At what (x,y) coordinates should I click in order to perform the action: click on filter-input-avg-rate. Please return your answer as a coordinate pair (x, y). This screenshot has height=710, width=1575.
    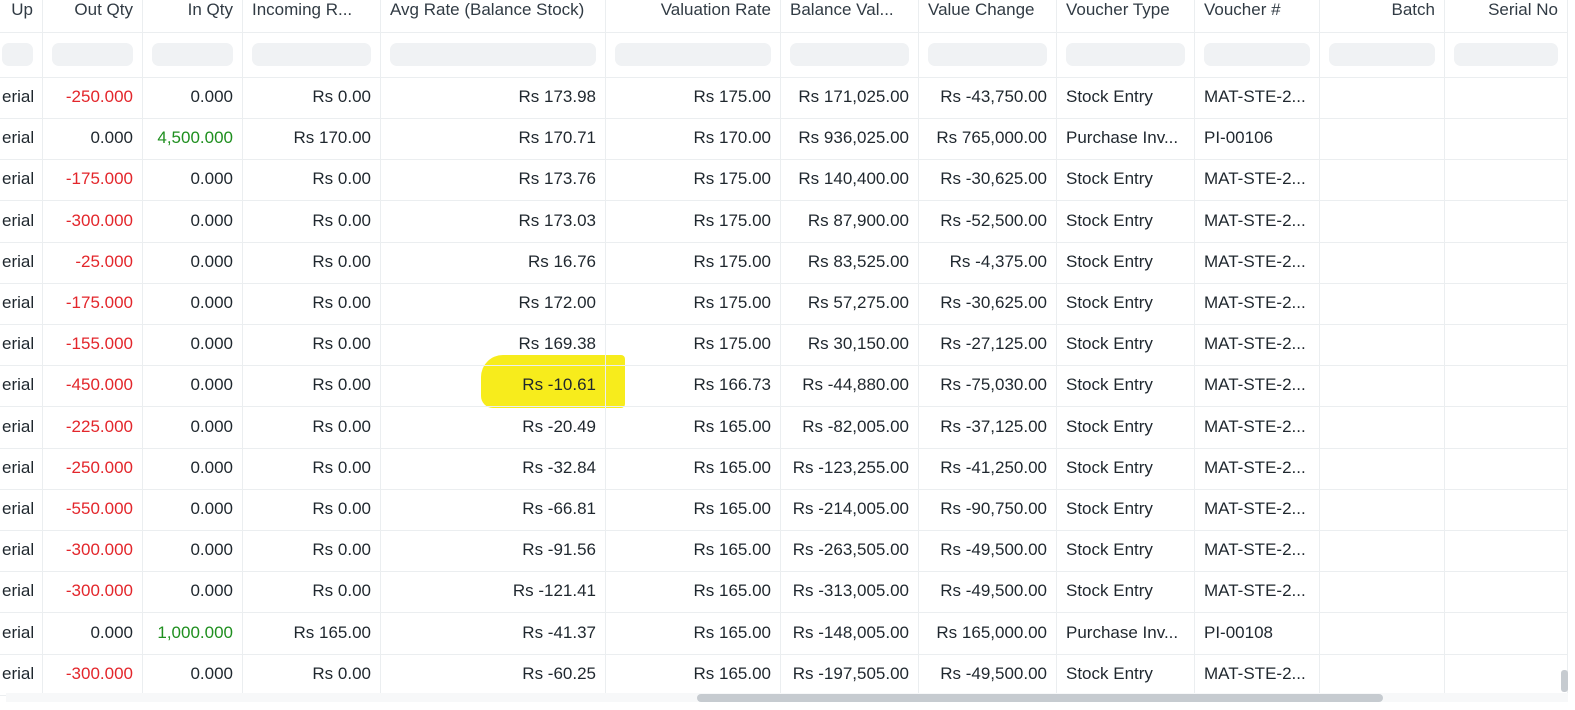
    Looking at the image, I should click on (493, 54).